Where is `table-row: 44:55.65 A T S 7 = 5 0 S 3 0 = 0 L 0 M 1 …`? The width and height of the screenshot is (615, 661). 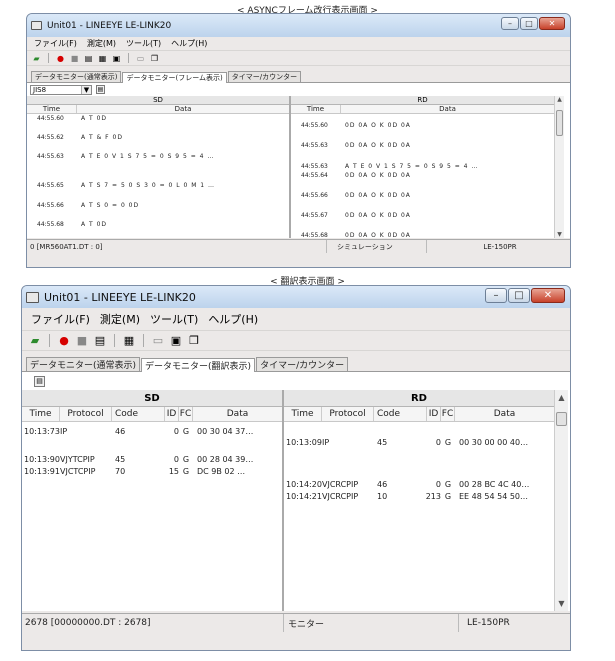 table-row: 44:55.65 A T S 7 = 5 0 S 3 0 = 0 L 0 M 1 … is located at coordinates (121, 185).